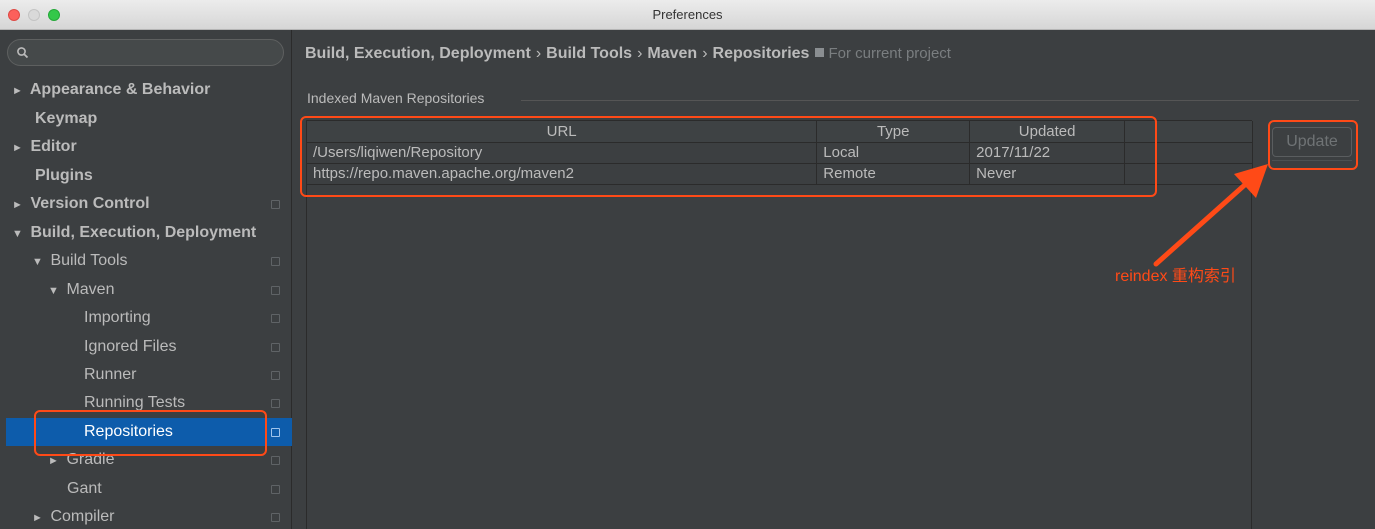 The image size is (1375, 529). I want to click on breadcrumb-item: Build Tools, so click(589, 53).